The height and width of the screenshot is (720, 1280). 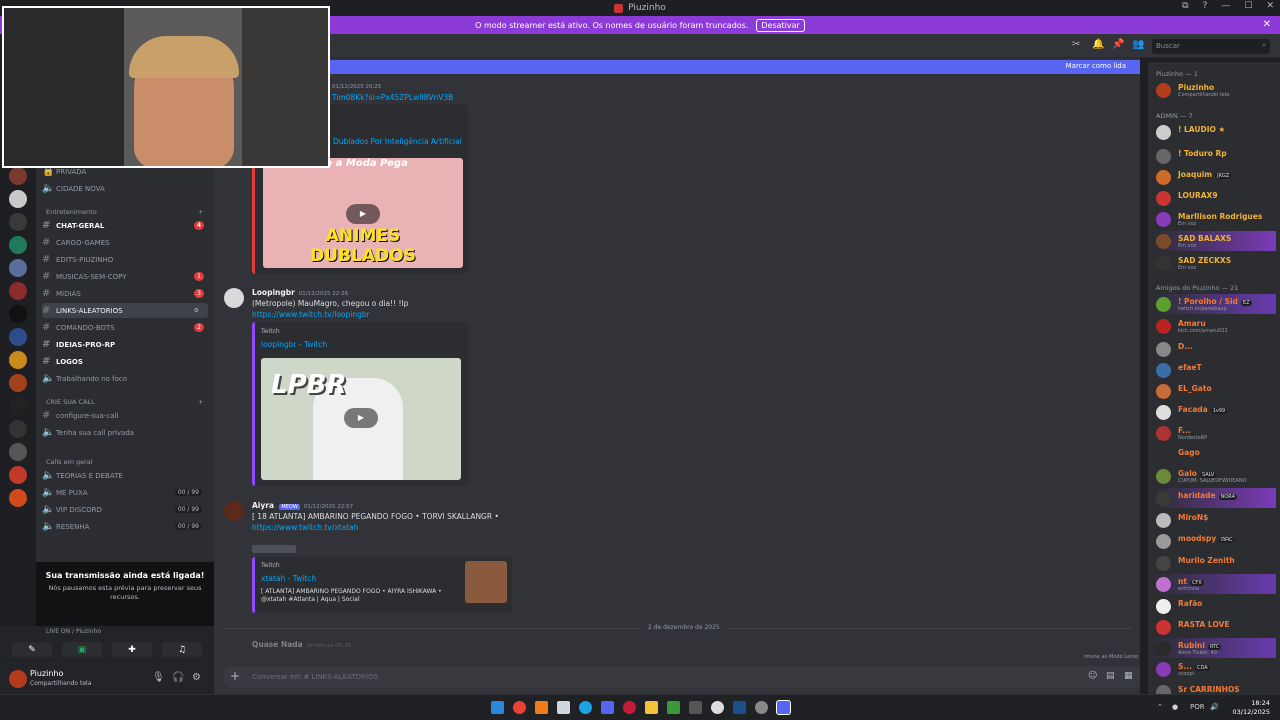 What do you see at coordinates (651, 707) in the screenshot?
I see `folder-icon` at bounding box center [651, 707].